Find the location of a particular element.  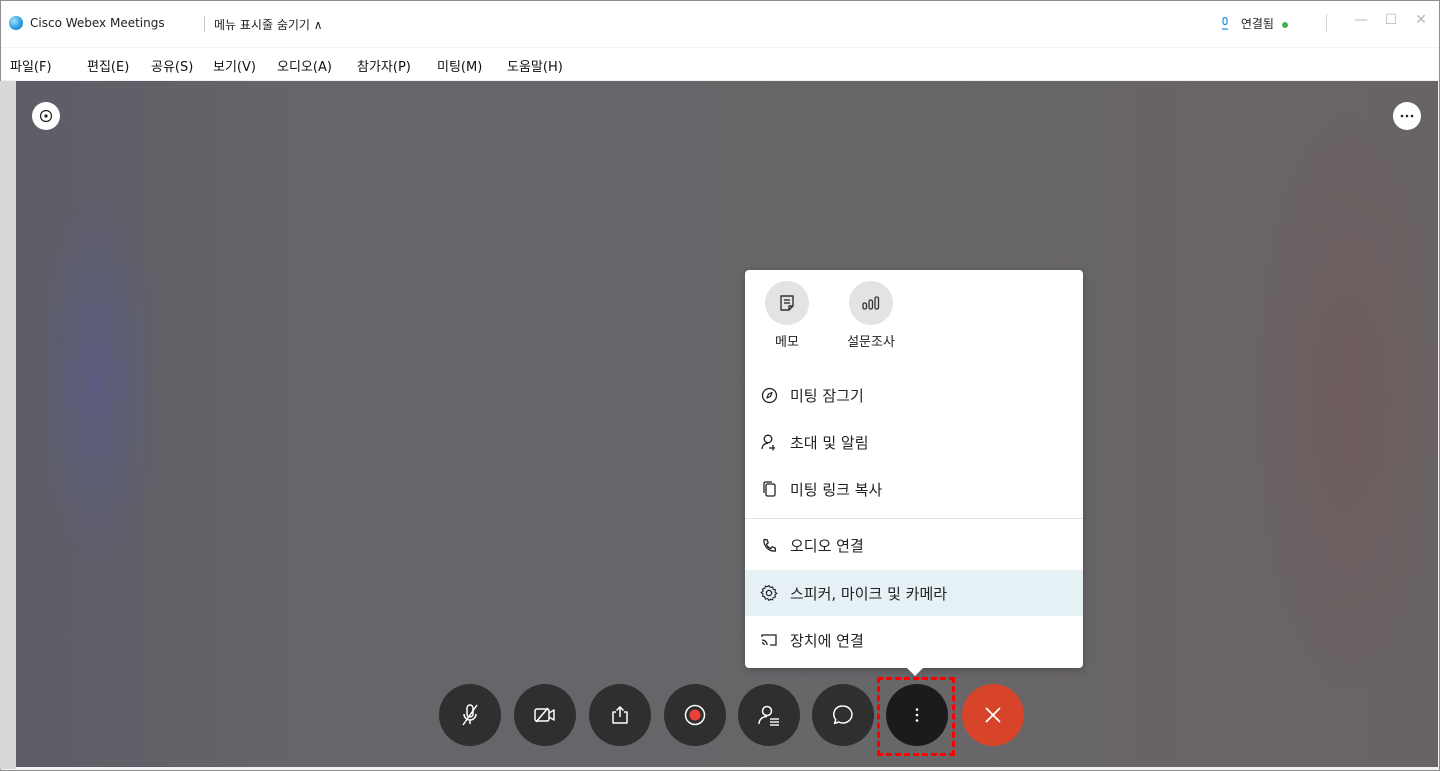

menu-help: 도움말(H) is located at coordinates (535, 65).